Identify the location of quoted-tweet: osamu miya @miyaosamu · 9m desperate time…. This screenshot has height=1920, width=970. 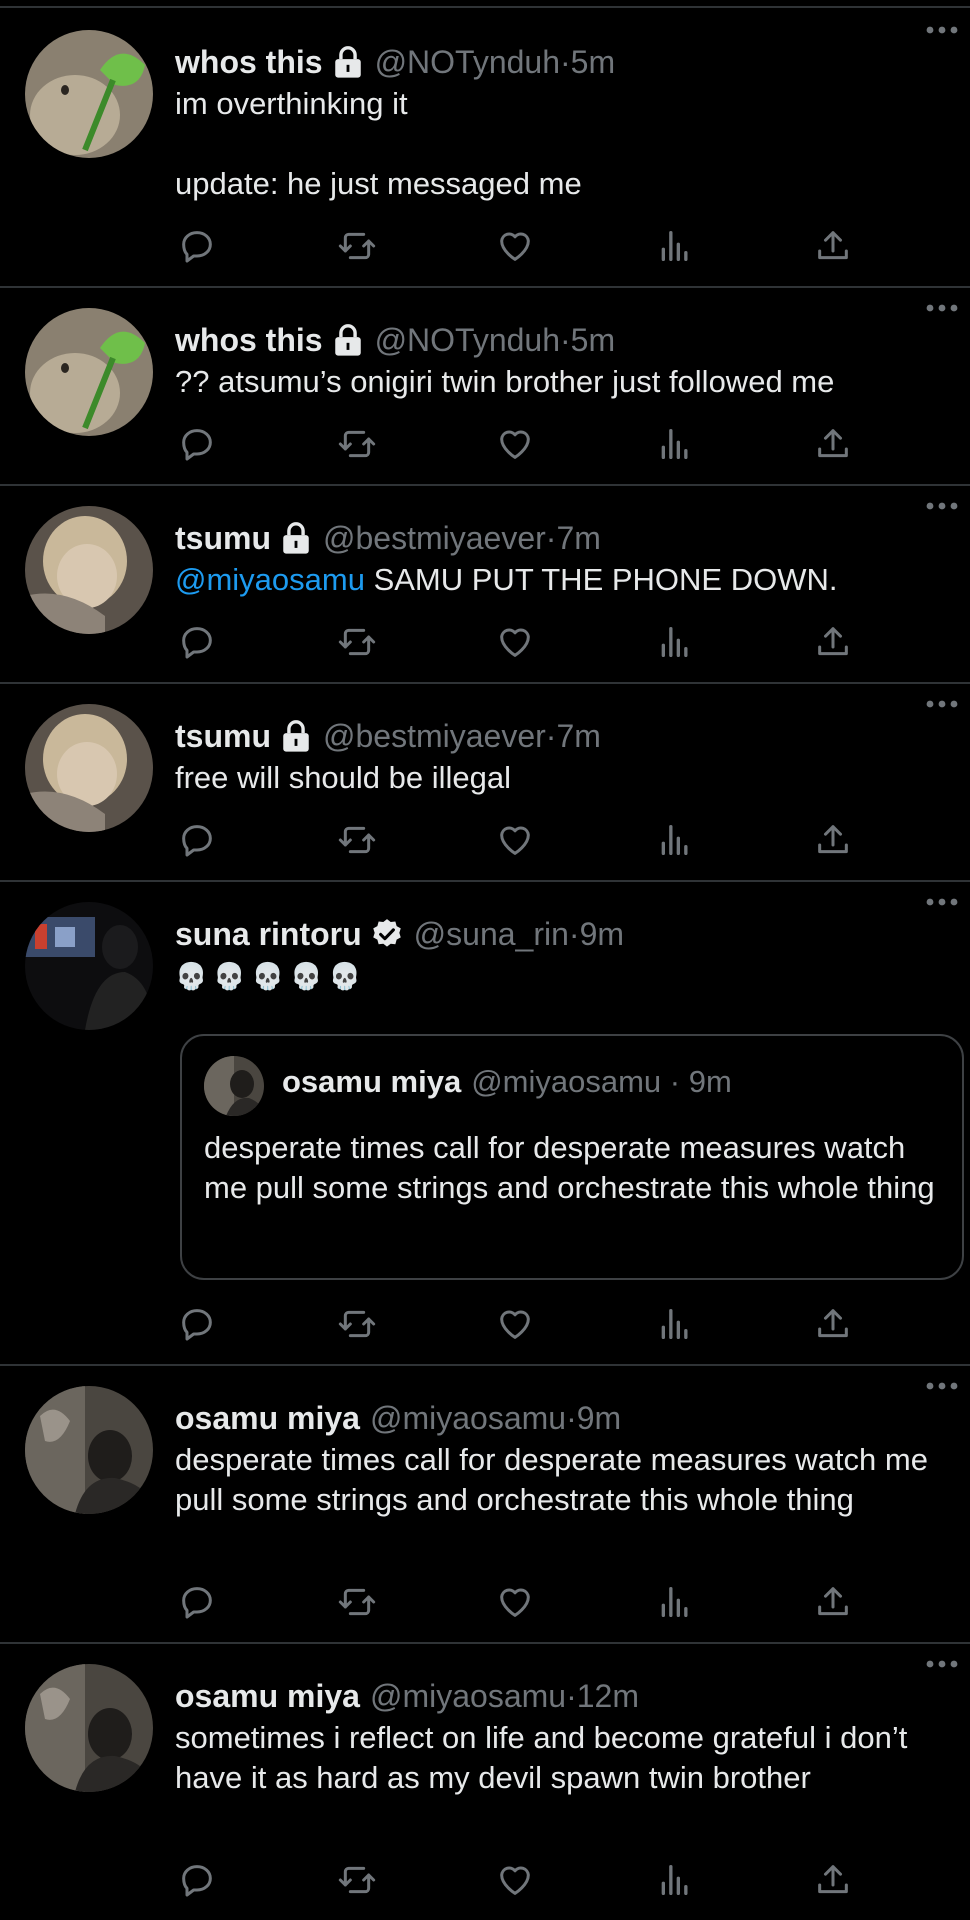
(572, 1157).